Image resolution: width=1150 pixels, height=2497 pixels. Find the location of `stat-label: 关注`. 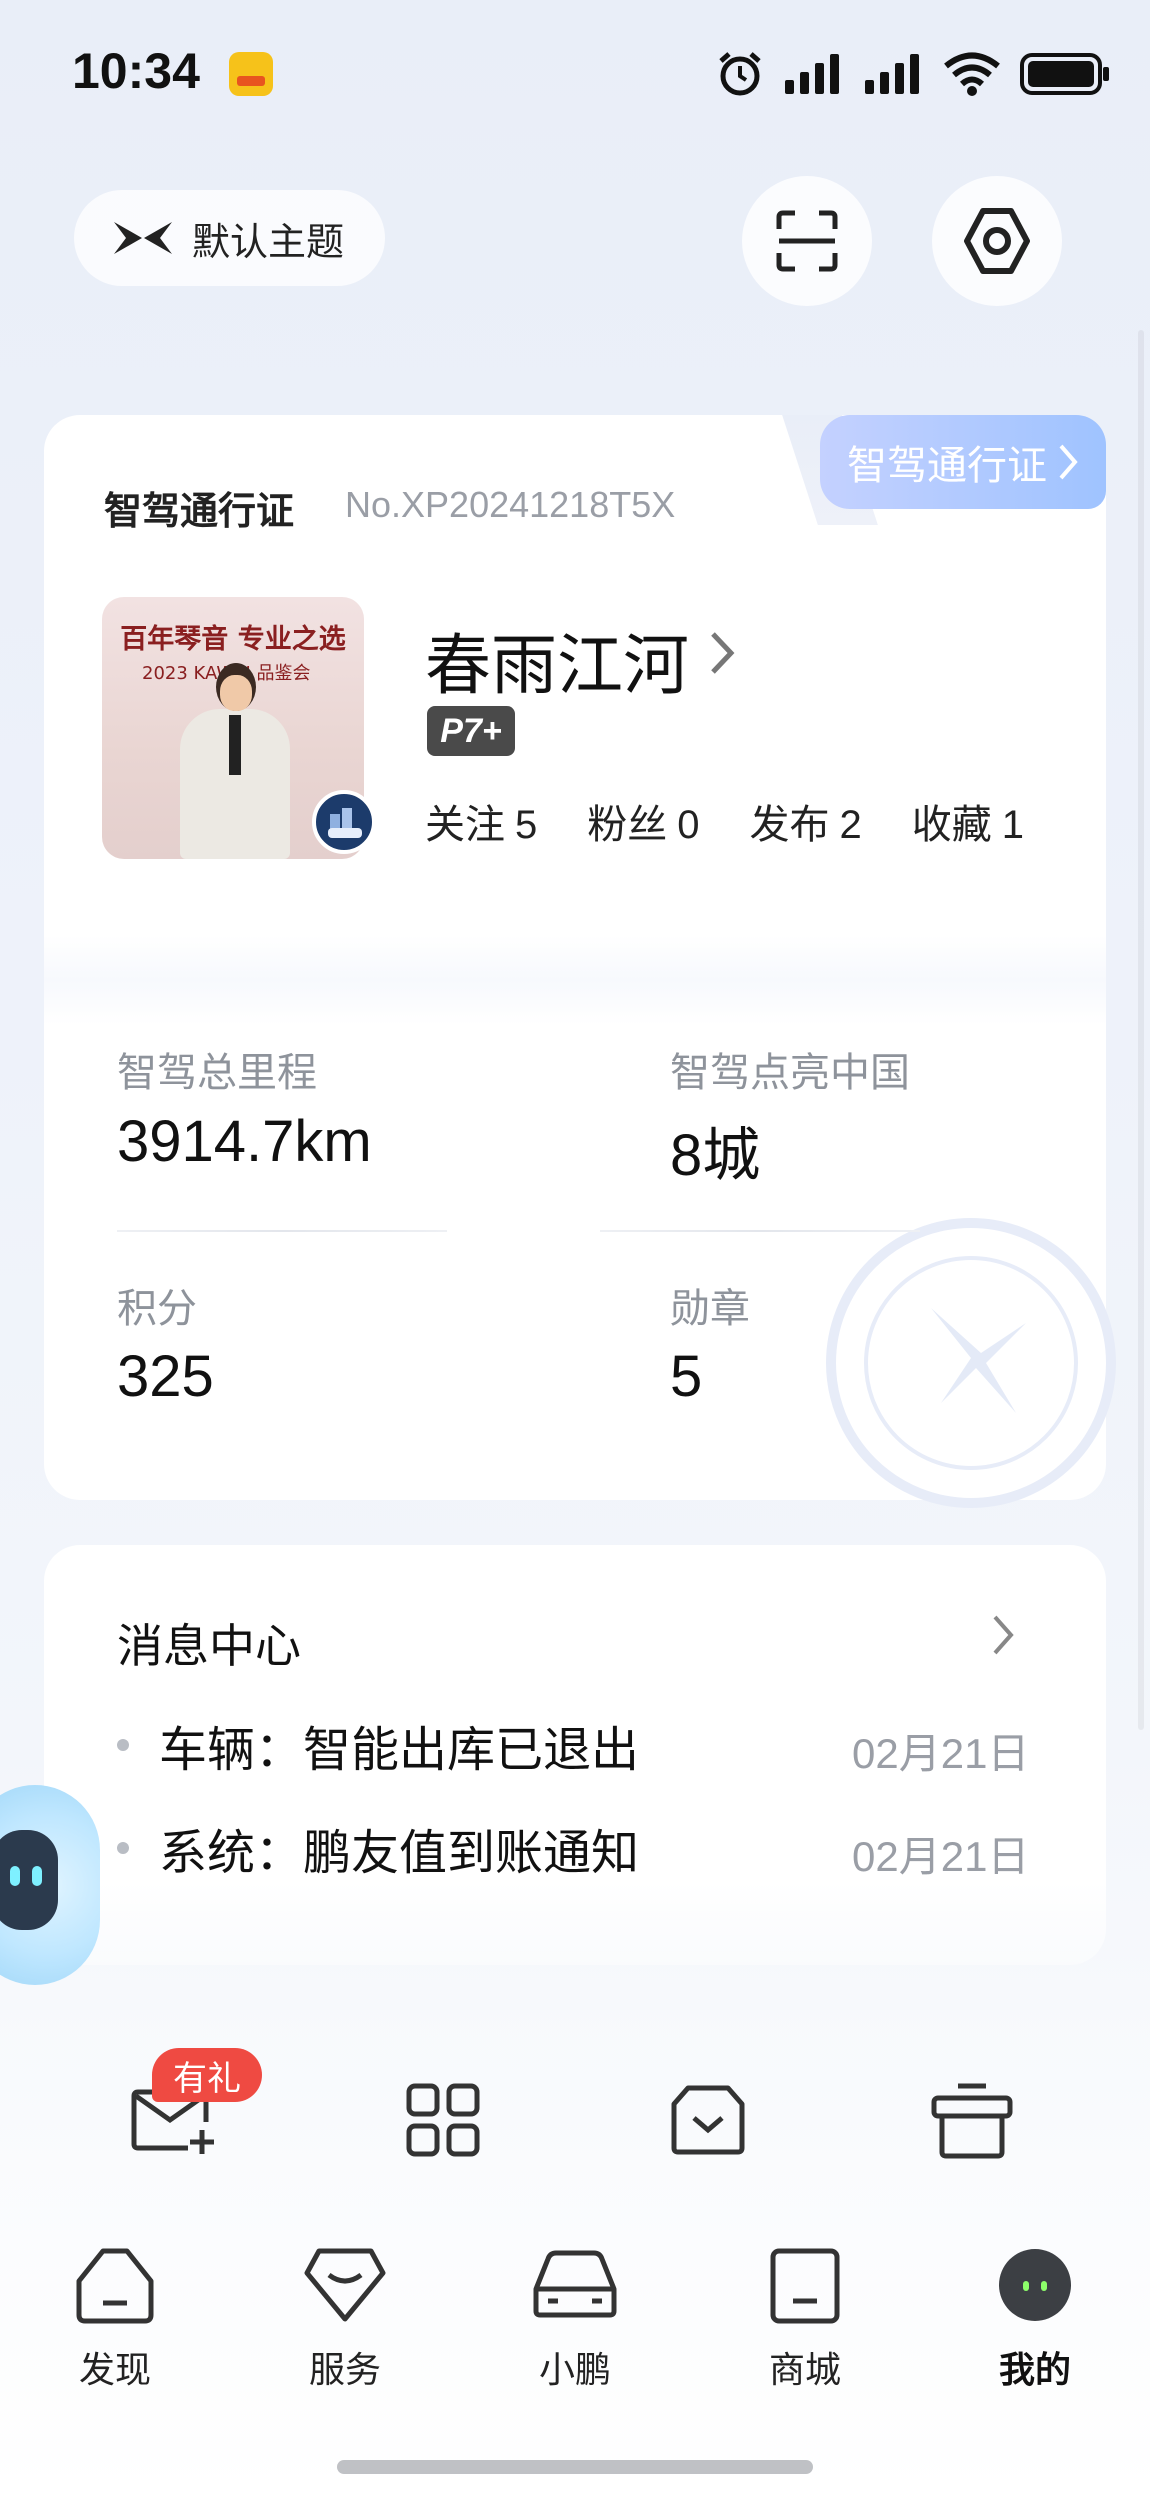

stat-label: 关注 is located at coordinates (465, 825).